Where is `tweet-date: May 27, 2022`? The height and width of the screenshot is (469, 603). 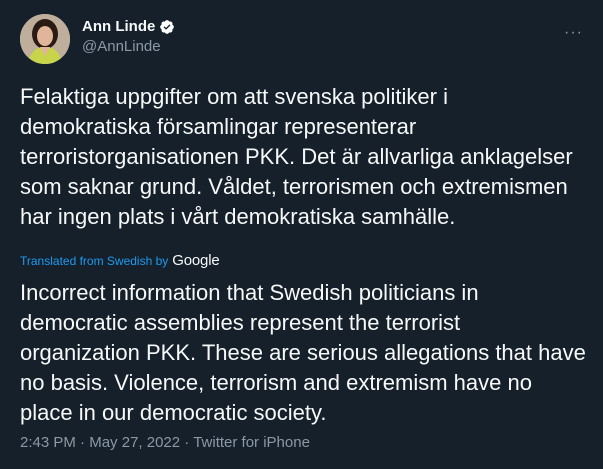 tweet-date: May 27, 2022 is located at coordinates (134, 442).